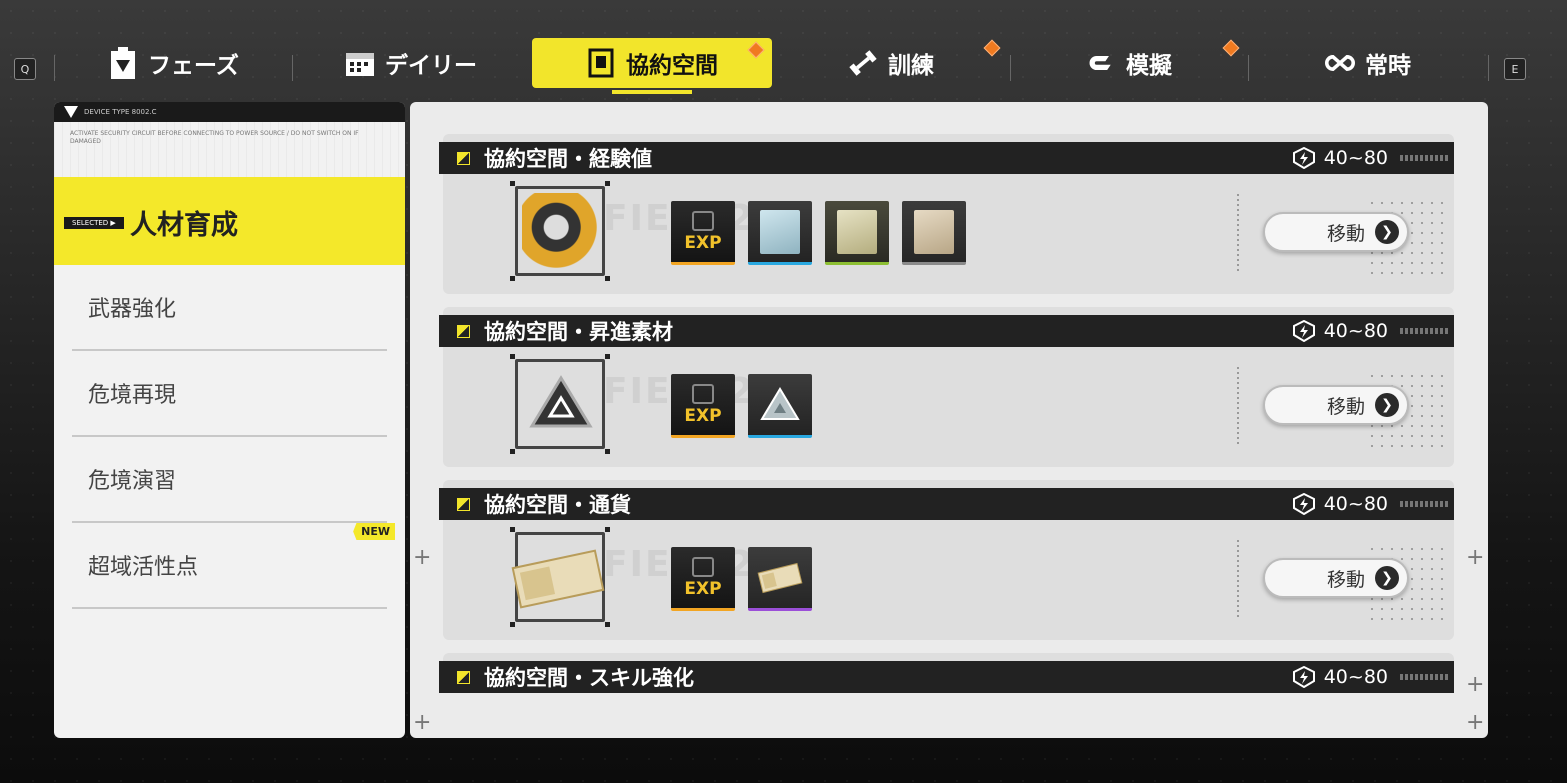  I want to click on tab-permanent: 常時, so click(1368, 63).